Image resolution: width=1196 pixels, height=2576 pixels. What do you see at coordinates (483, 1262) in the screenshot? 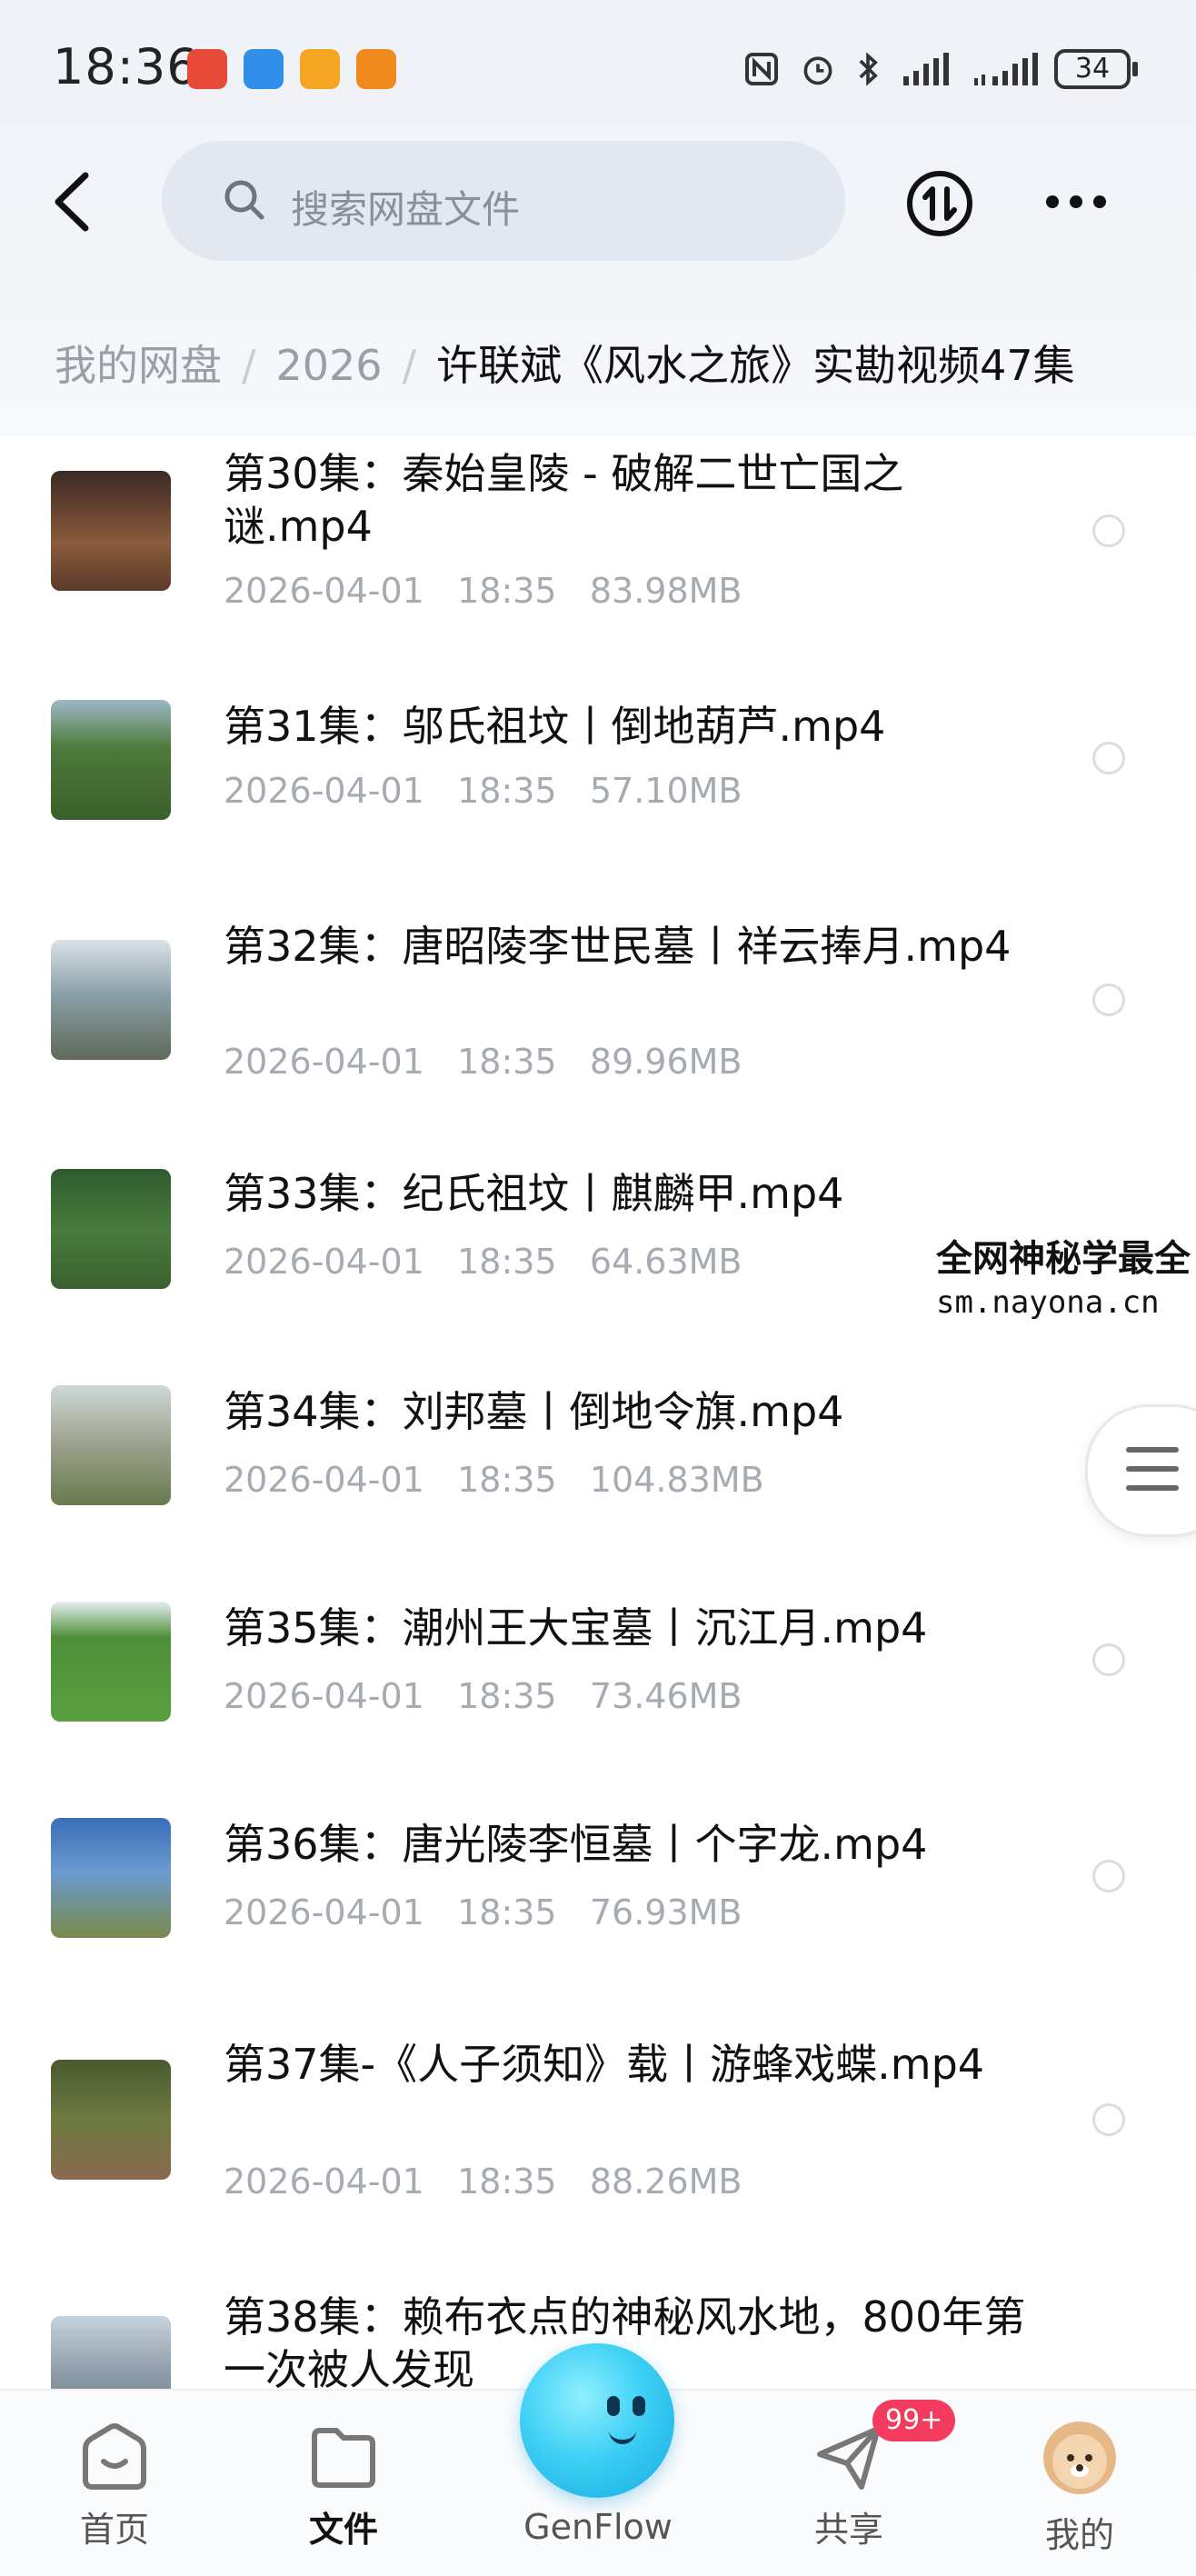
I see `file-meta: 2026-04-01 18:35 64.63MB` at bounding box center [483, 1262].